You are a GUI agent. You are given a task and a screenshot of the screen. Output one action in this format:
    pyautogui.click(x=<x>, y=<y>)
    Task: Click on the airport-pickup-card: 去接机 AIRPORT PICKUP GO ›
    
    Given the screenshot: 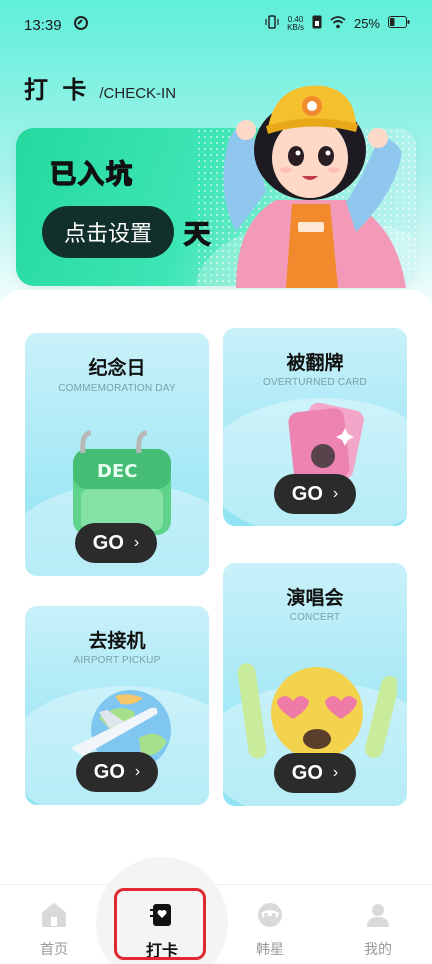 What is the action you would take?
    pyautogui.click(x=117, y=705)
    